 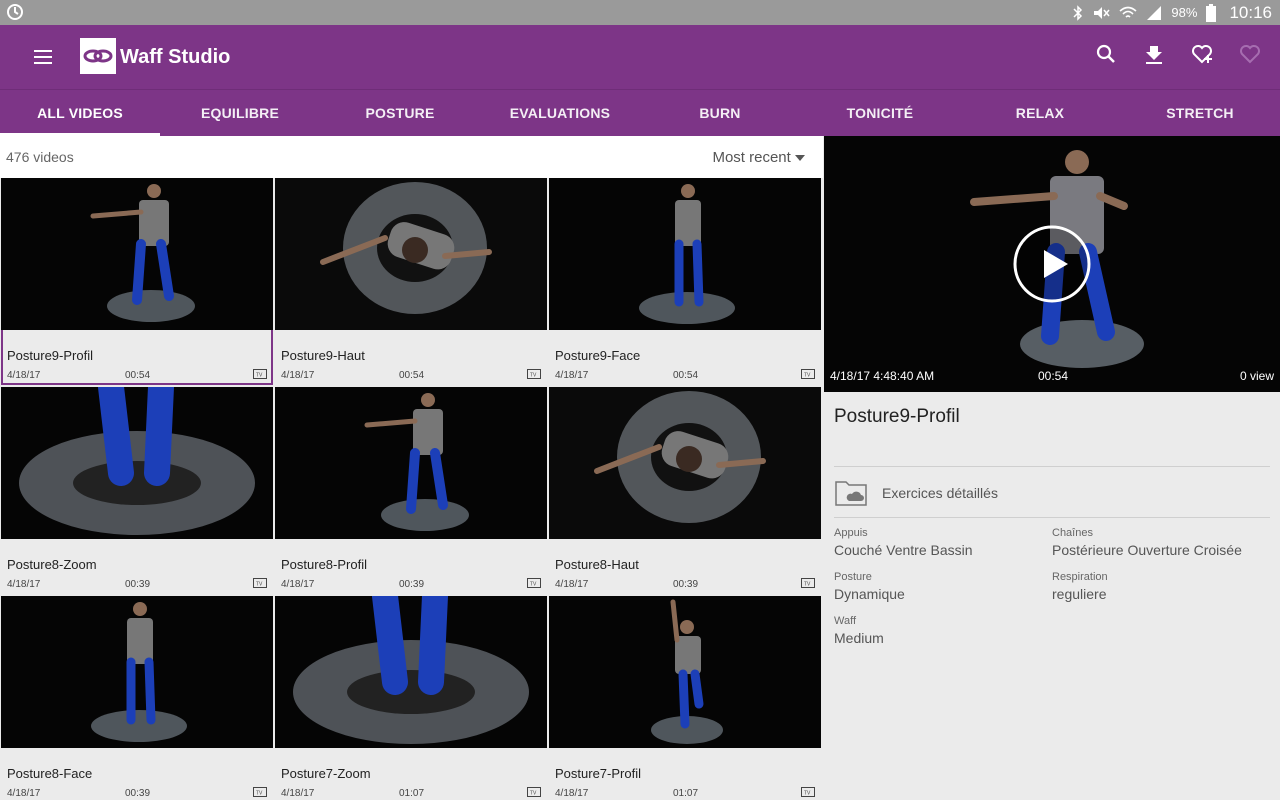 I want to click on menu-icon, so click(x=44, y=57).